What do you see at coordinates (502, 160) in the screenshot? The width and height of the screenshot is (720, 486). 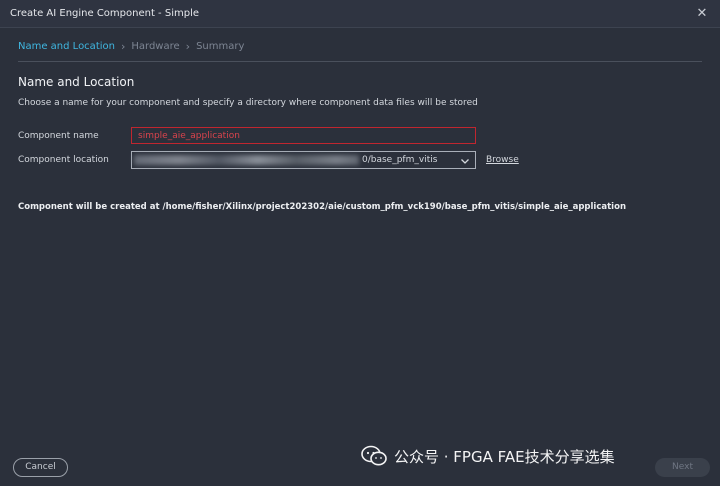 I see `browse-link: Browse` at bounding box center [502, 160].